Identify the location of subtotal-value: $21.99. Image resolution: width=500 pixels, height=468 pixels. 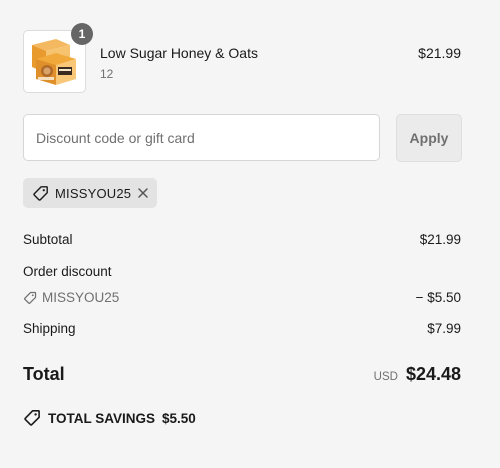
(440, 239).